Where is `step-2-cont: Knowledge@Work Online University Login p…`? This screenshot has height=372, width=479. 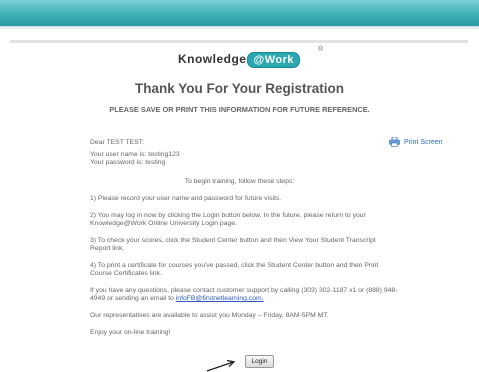 step-2-cont: Knowledge@Work Online University Login p… is located at coordinates (163, 223).